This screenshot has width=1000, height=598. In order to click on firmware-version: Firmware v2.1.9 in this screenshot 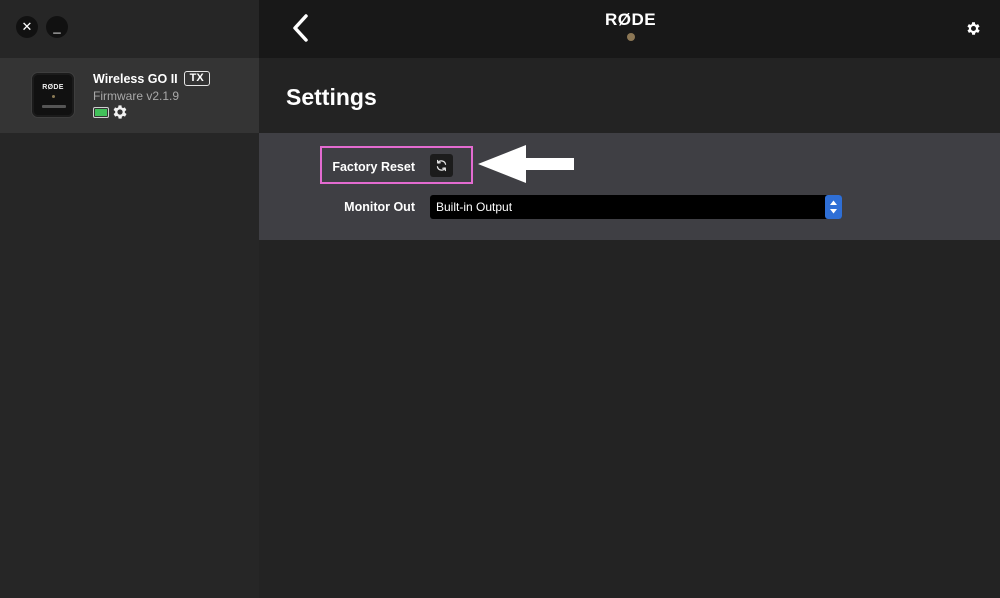, I will do `click(136, 96)`.